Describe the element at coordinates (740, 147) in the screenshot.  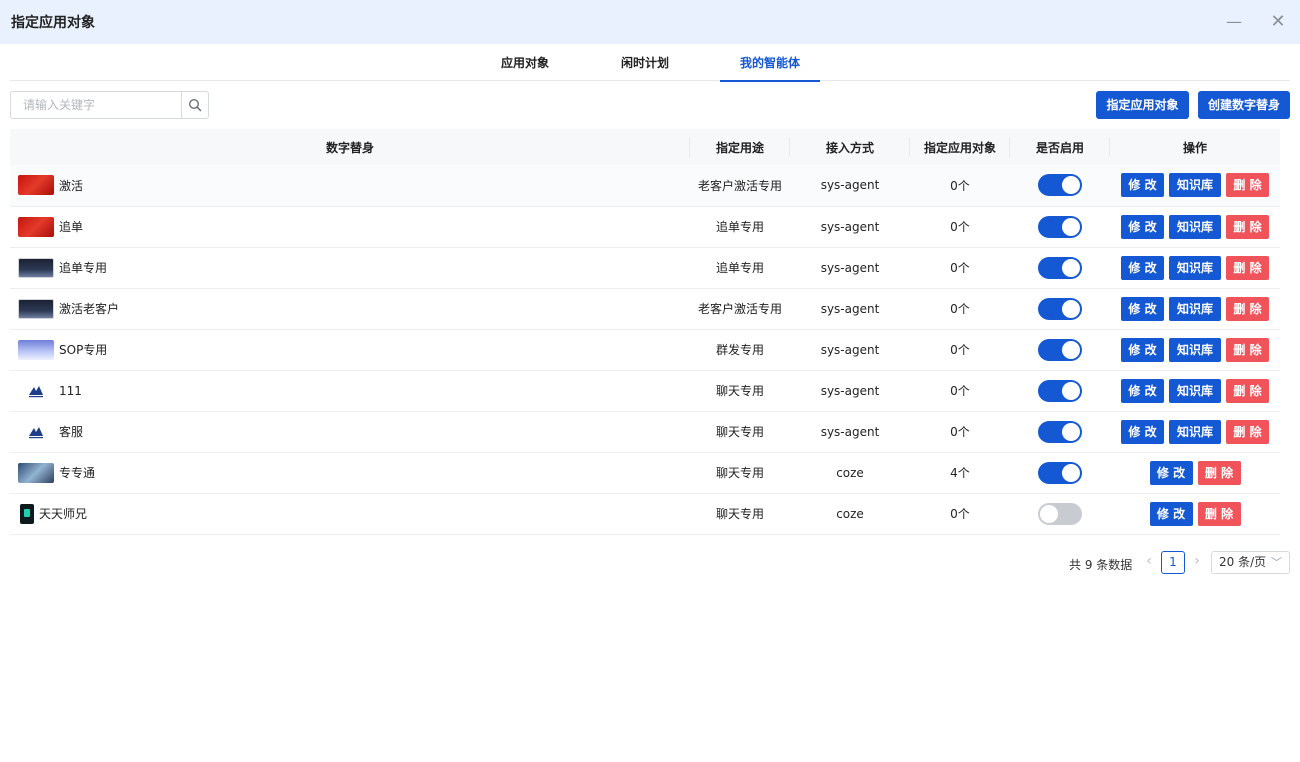
I see `col-header-purpose: 指定用途` at that location.